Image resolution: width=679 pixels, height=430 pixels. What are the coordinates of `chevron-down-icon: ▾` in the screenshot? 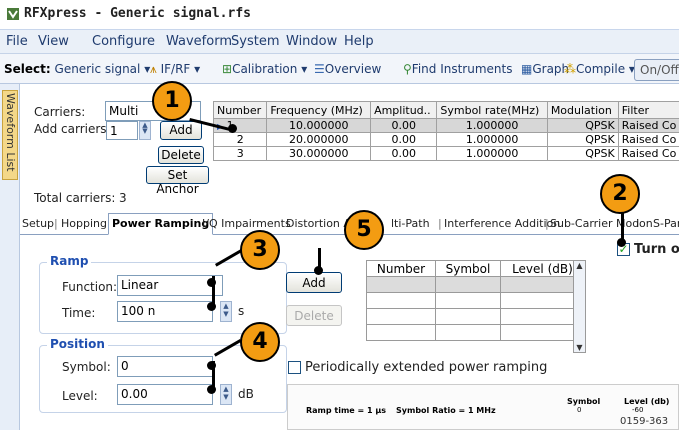 It's located at (304, 69).